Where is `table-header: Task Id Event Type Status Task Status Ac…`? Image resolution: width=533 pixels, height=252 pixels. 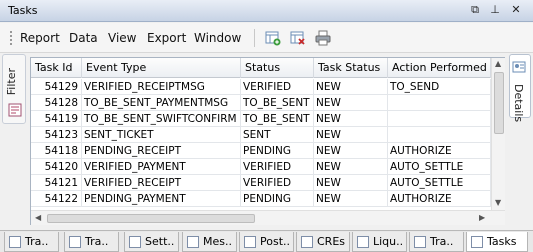
table-header: Task Id Event Type Status Task Status Ac… is located at coordinates (261, 68).